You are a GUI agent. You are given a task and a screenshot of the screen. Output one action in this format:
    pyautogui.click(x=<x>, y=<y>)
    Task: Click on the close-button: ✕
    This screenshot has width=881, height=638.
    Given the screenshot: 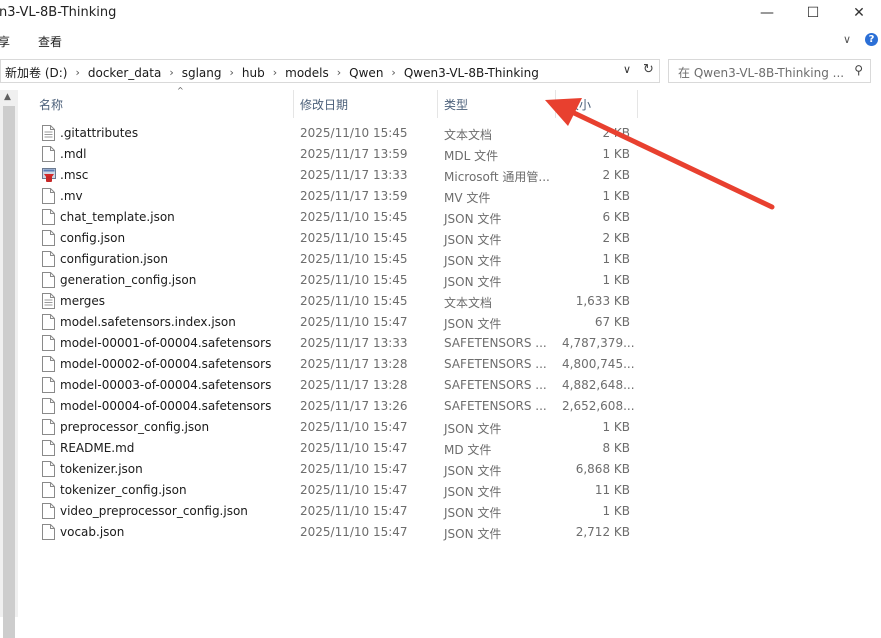 What is the action you would take?
    pyautogui.click(x=858, y=13)
    